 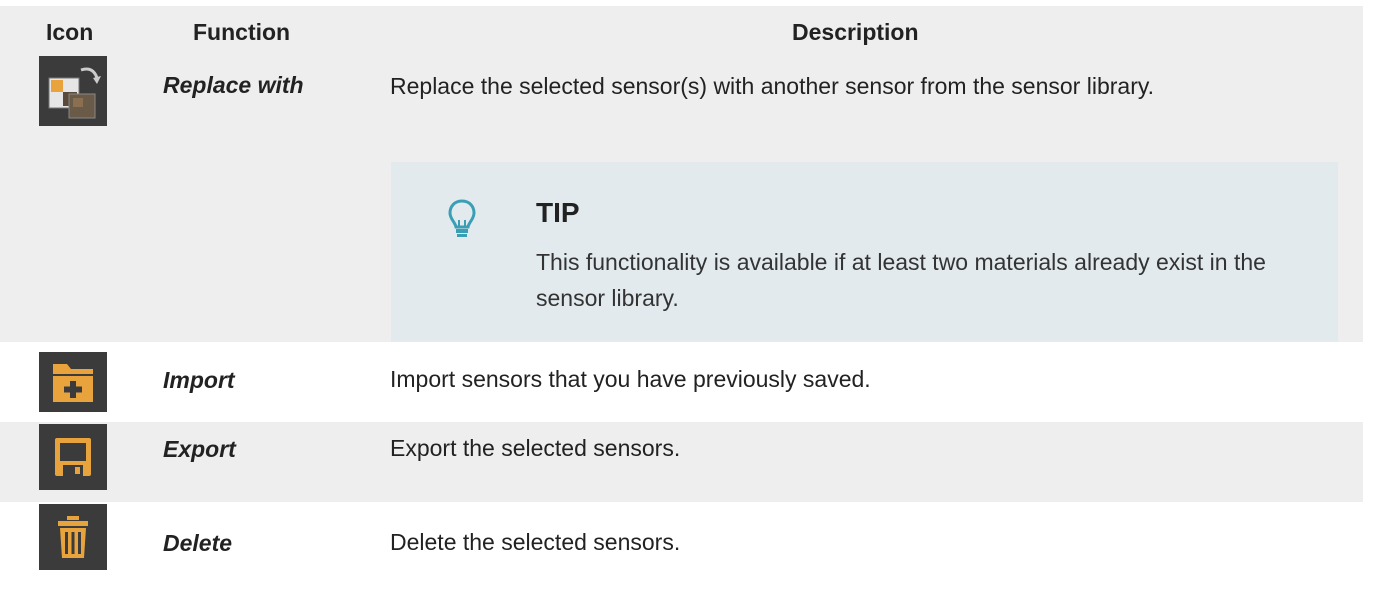 What do you see at coordinates (681, 462) in the screenshot?
I see `table-row: Export Export the selected sensors.` at bounding box center [681, 462].